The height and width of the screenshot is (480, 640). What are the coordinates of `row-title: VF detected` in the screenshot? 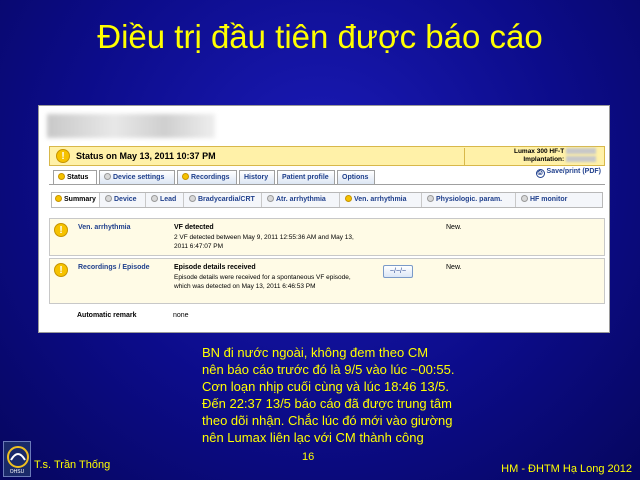 It's located at (194, 227).